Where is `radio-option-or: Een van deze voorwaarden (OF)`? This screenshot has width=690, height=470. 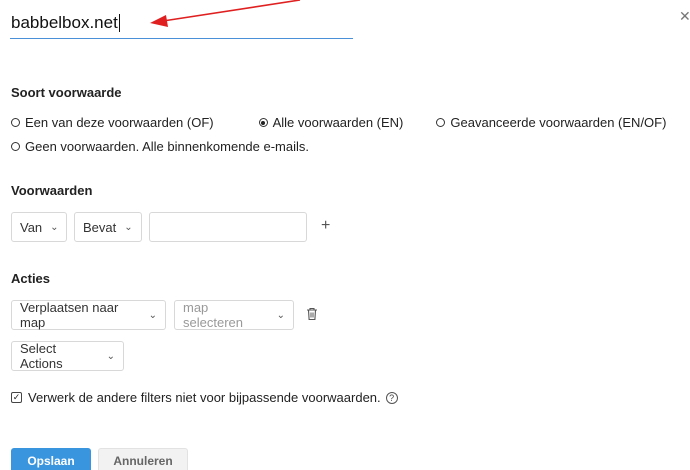
radio-option-or: Een van deze voorwaarden (OF) is located at coordinates (112, 122).